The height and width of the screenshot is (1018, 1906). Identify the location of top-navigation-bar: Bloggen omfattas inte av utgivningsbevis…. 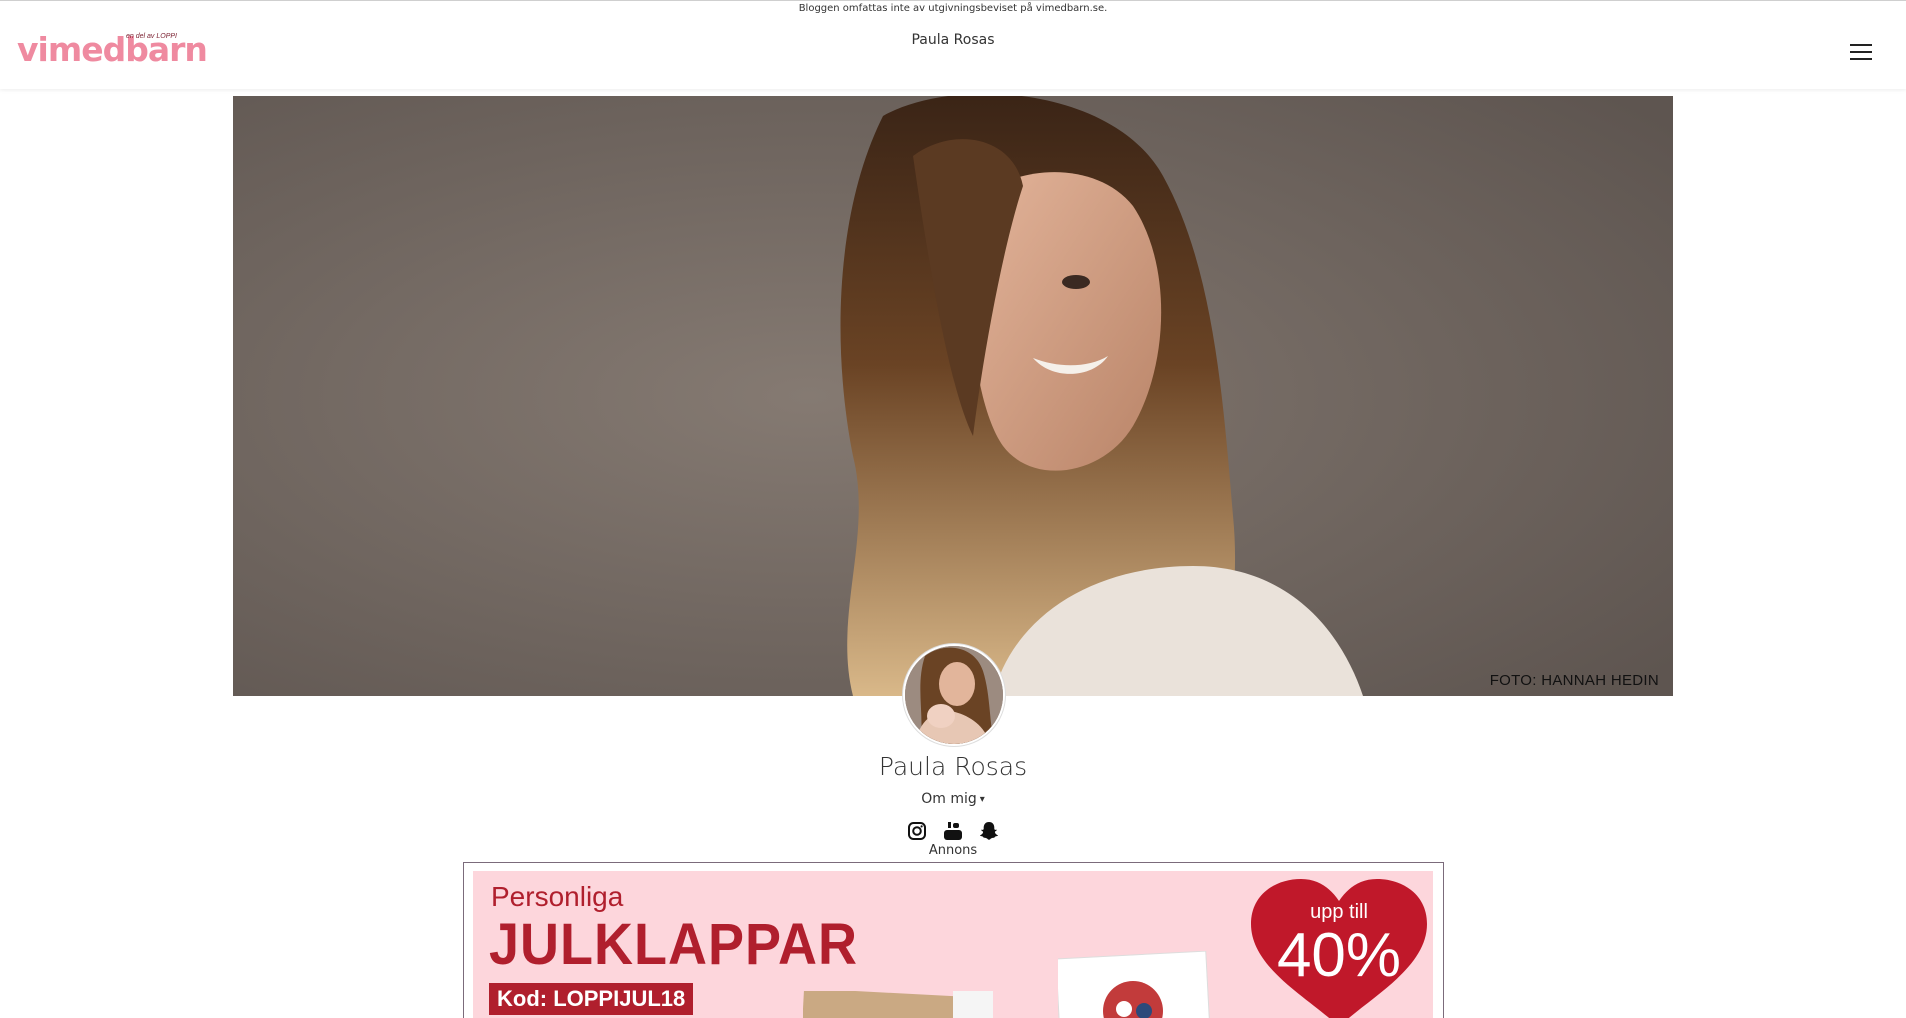
(953, 44).